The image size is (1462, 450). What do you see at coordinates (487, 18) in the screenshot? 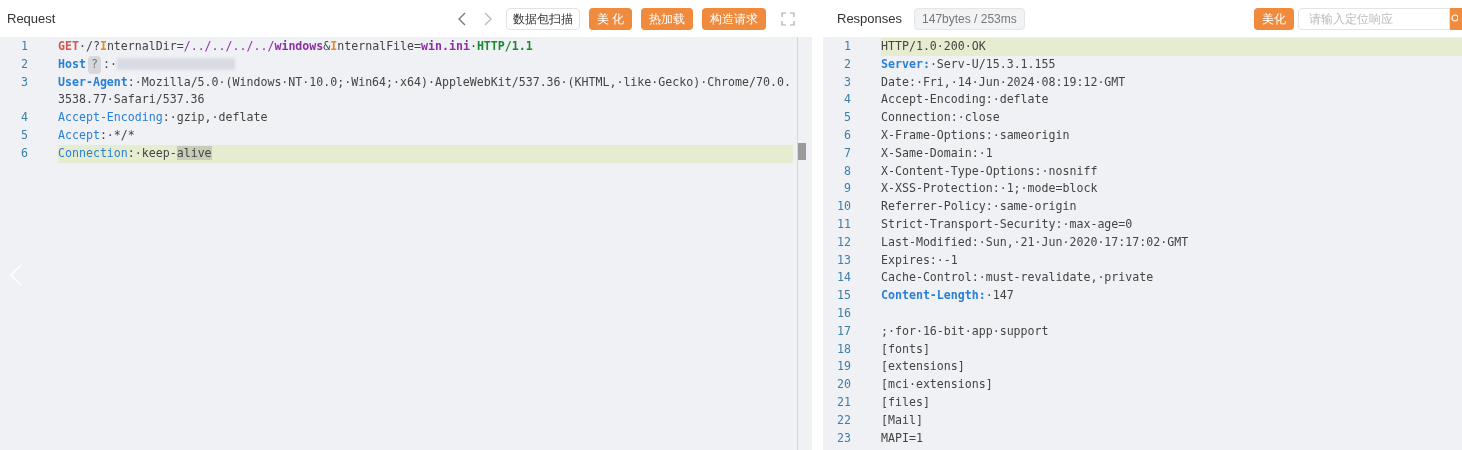
I see `chevron-right-icon` at bounding box center [487, 18].